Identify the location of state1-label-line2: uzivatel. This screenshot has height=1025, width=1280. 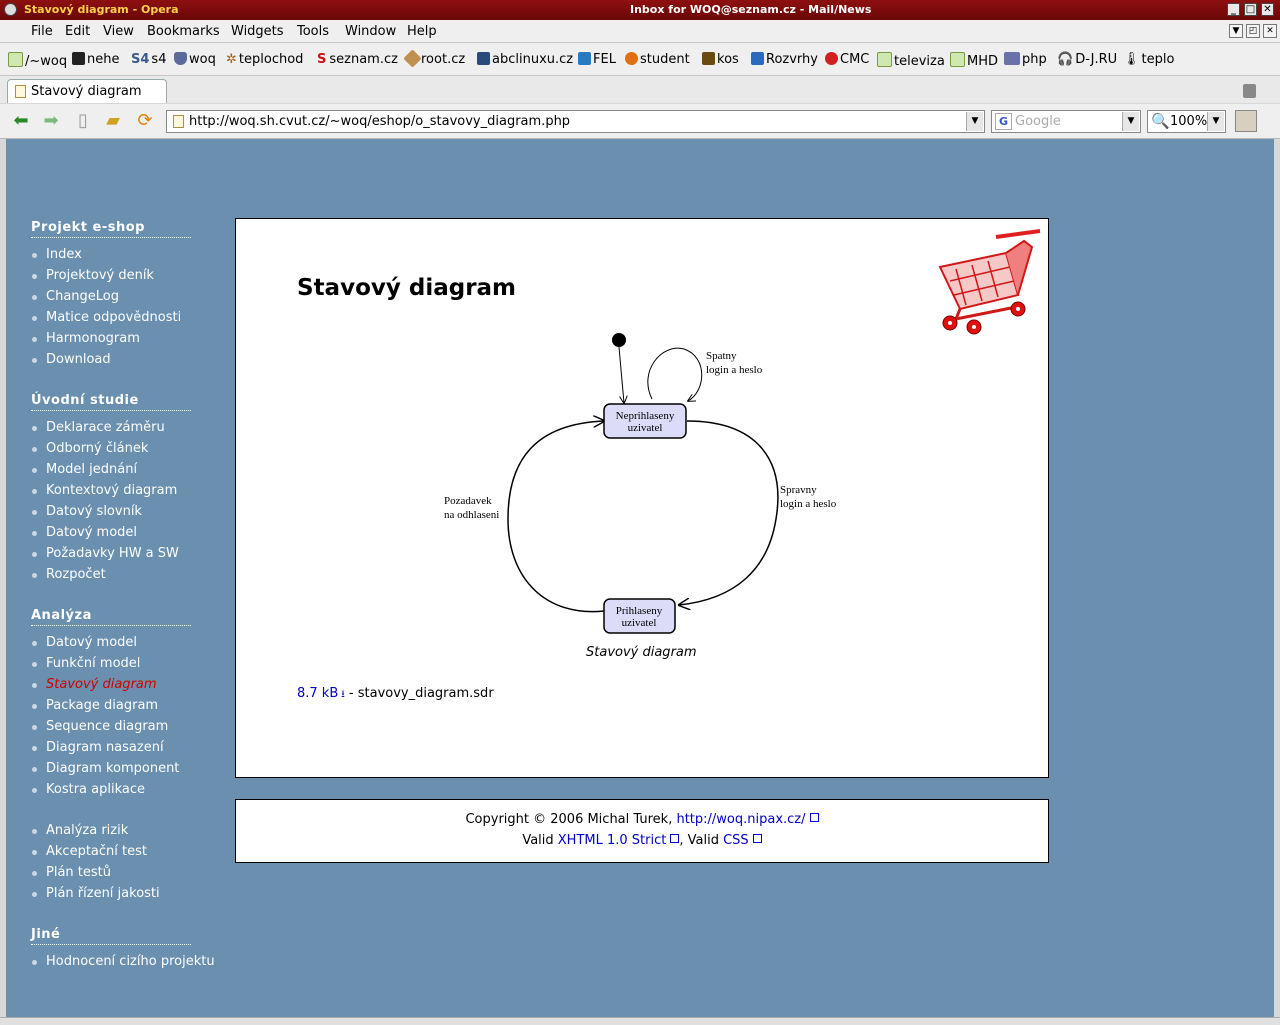
(645, 428).